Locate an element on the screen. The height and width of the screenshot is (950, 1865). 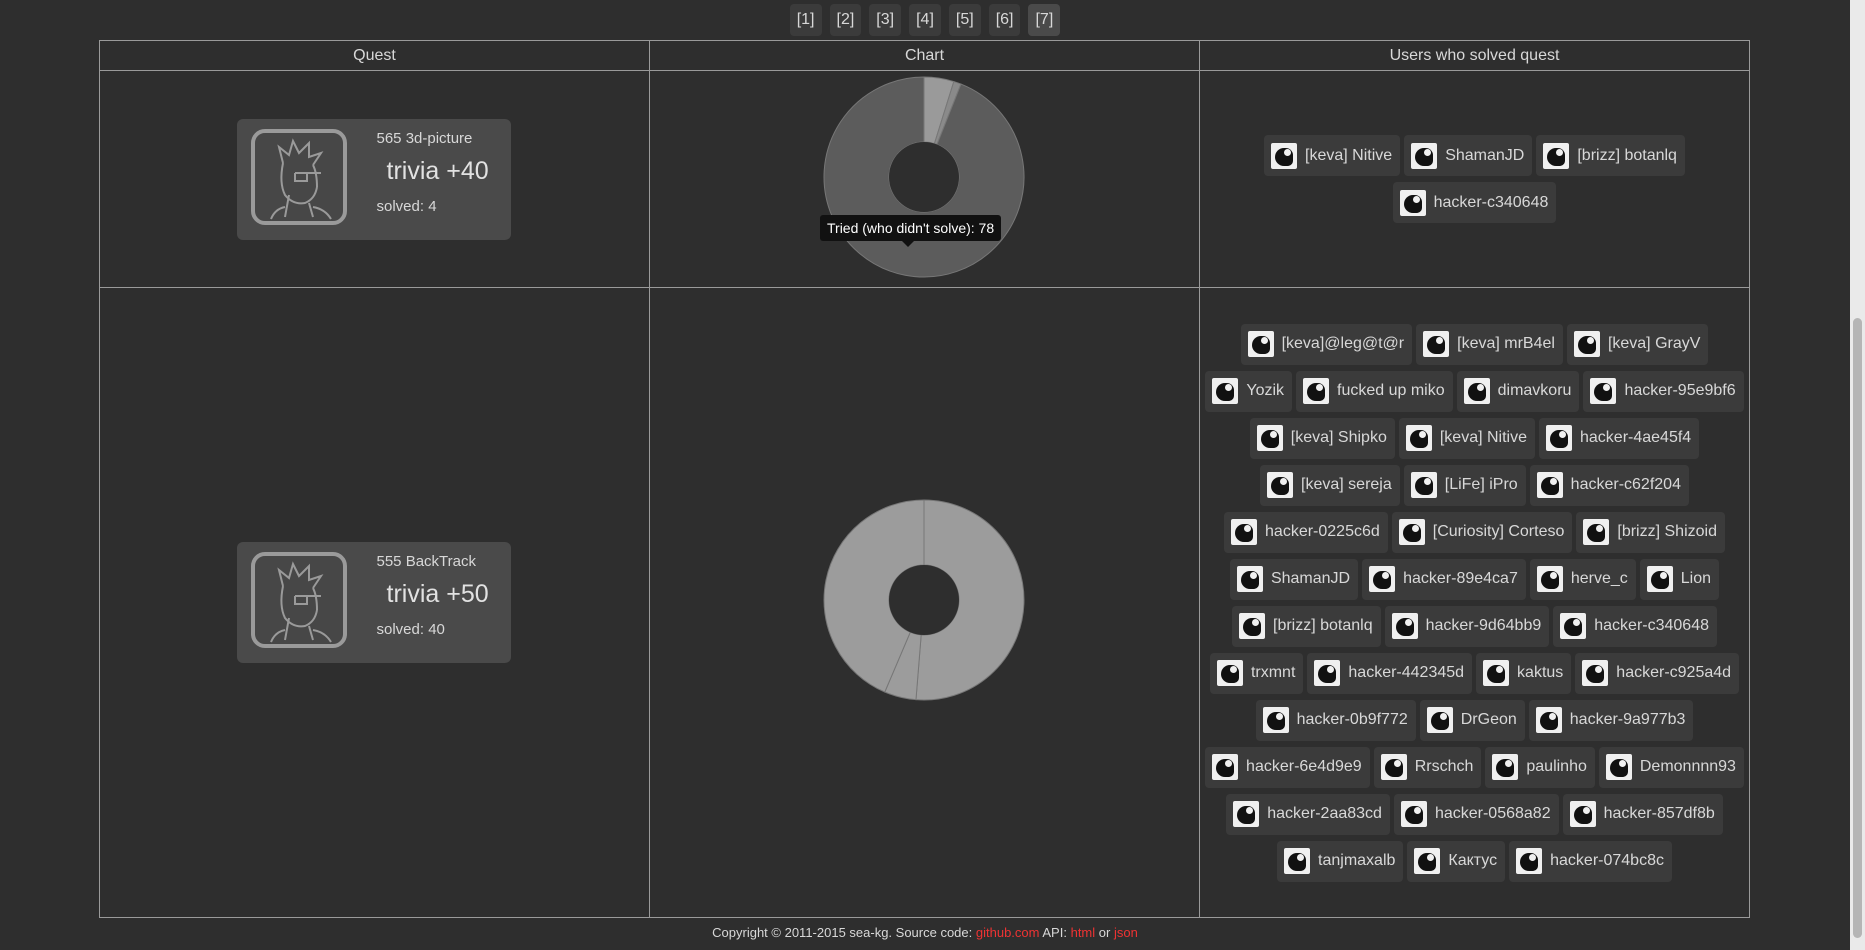
page-link: [5] is located at coordinates (964, 20).